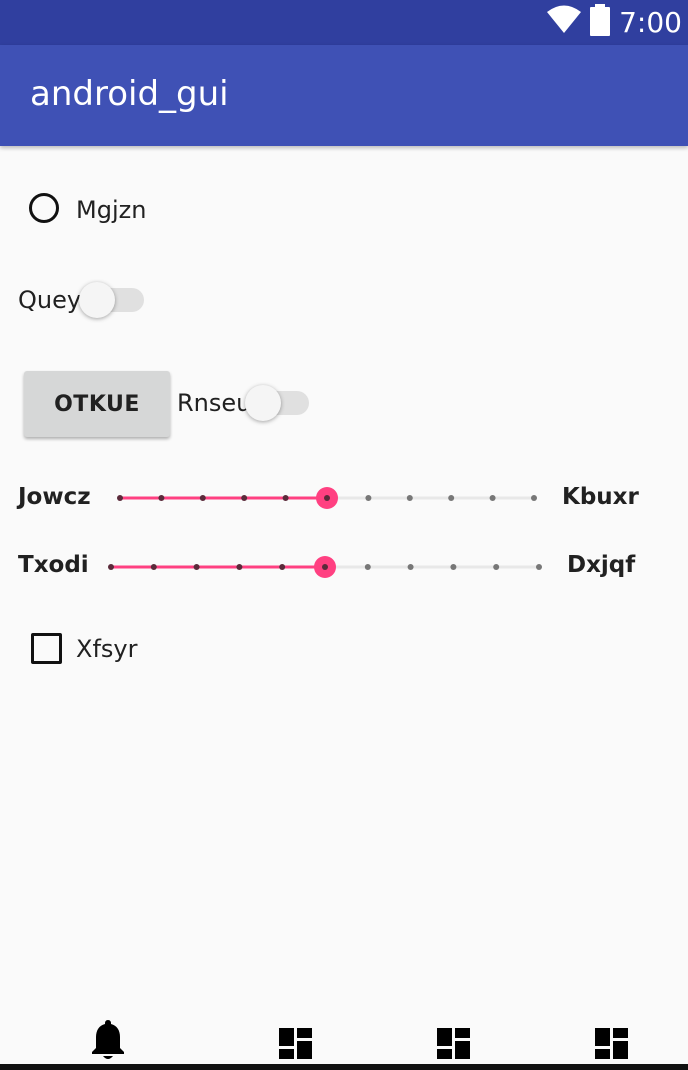 This screenshot has height=1070, width=688. What do you see at coordinates (344, 1067) in the screenshot?
I see `bottom-divider` at bounding box center [344, 1067].